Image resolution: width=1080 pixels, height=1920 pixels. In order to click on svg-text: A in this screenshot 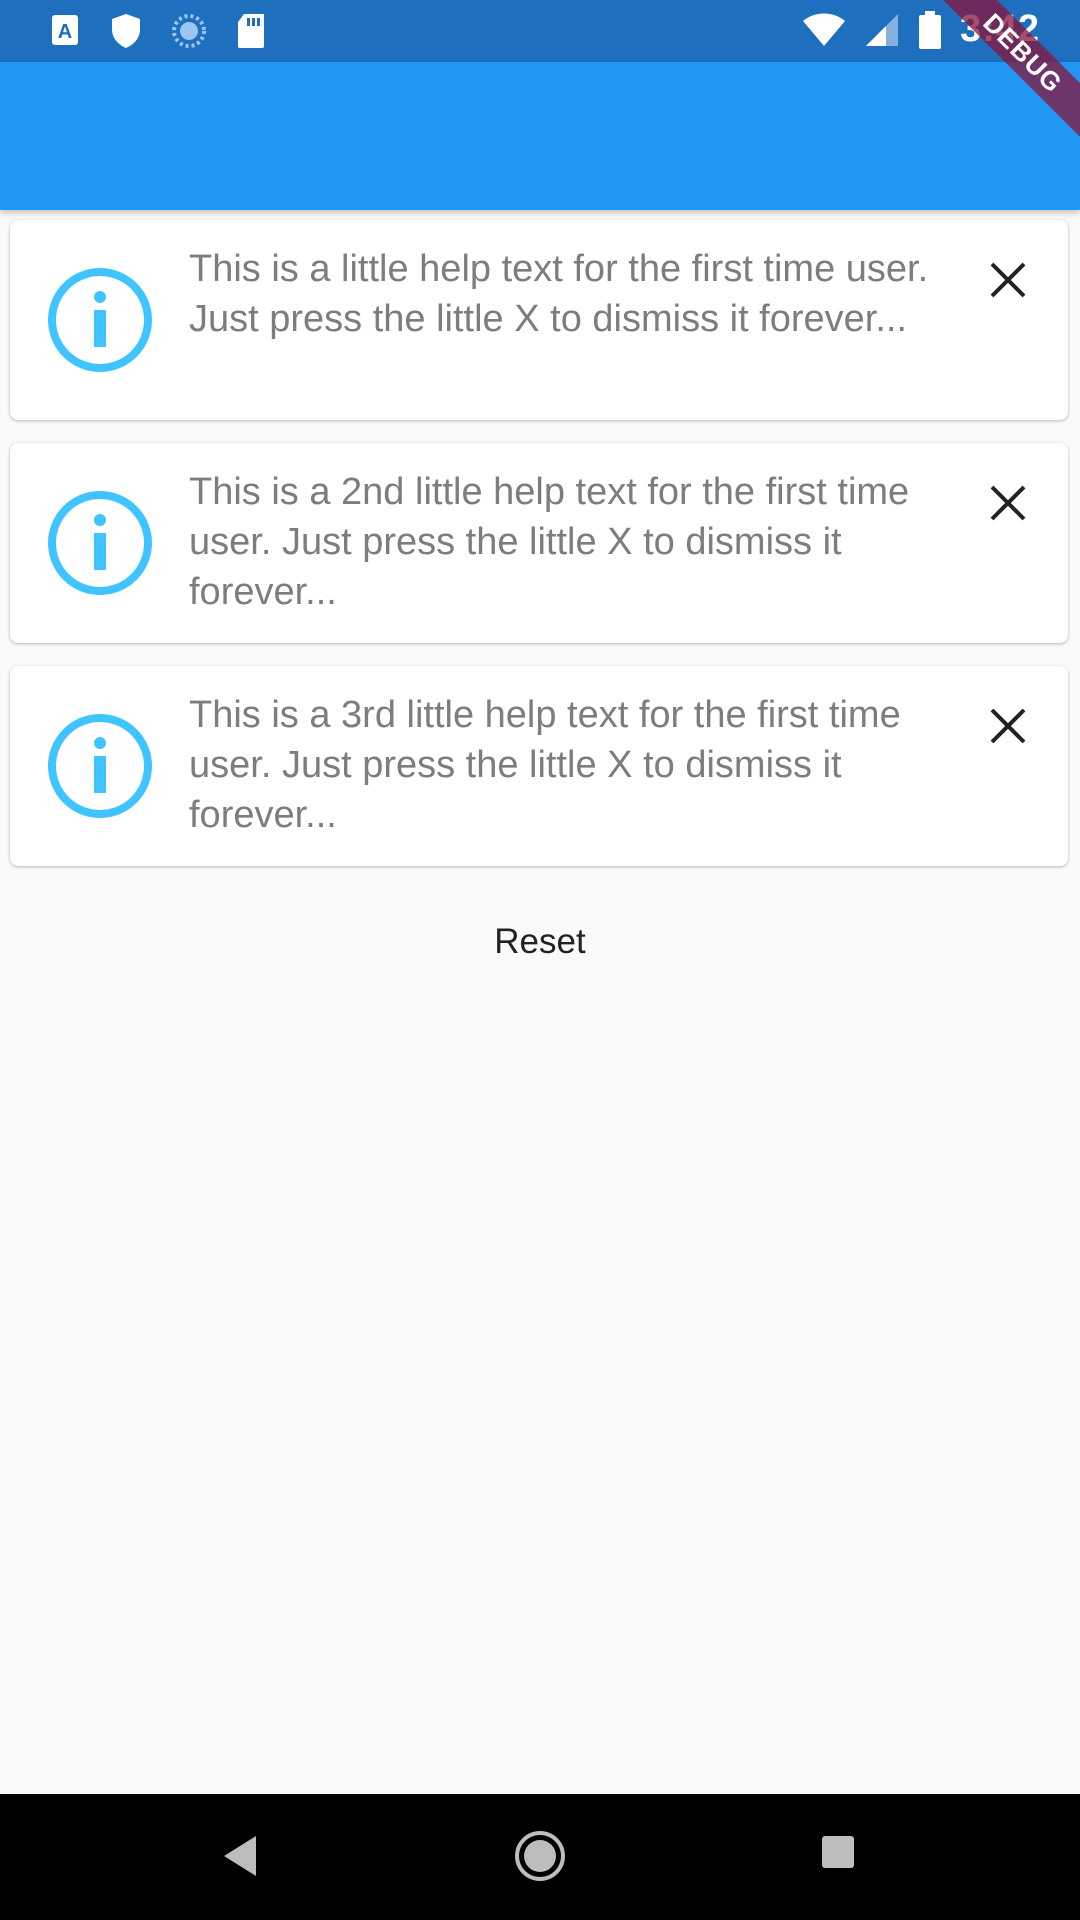, I will do `click(65, 32)`.